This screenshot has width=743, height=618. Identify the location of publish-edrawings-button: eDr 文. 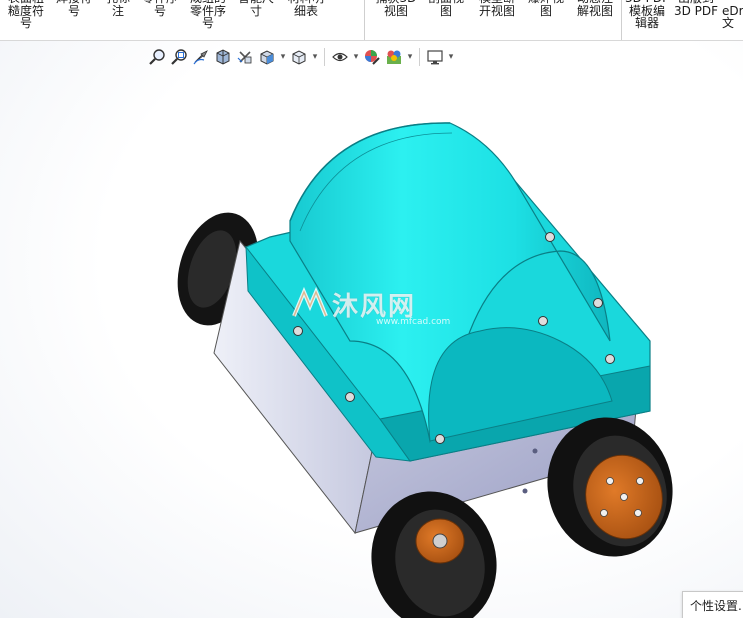
(732, 15).